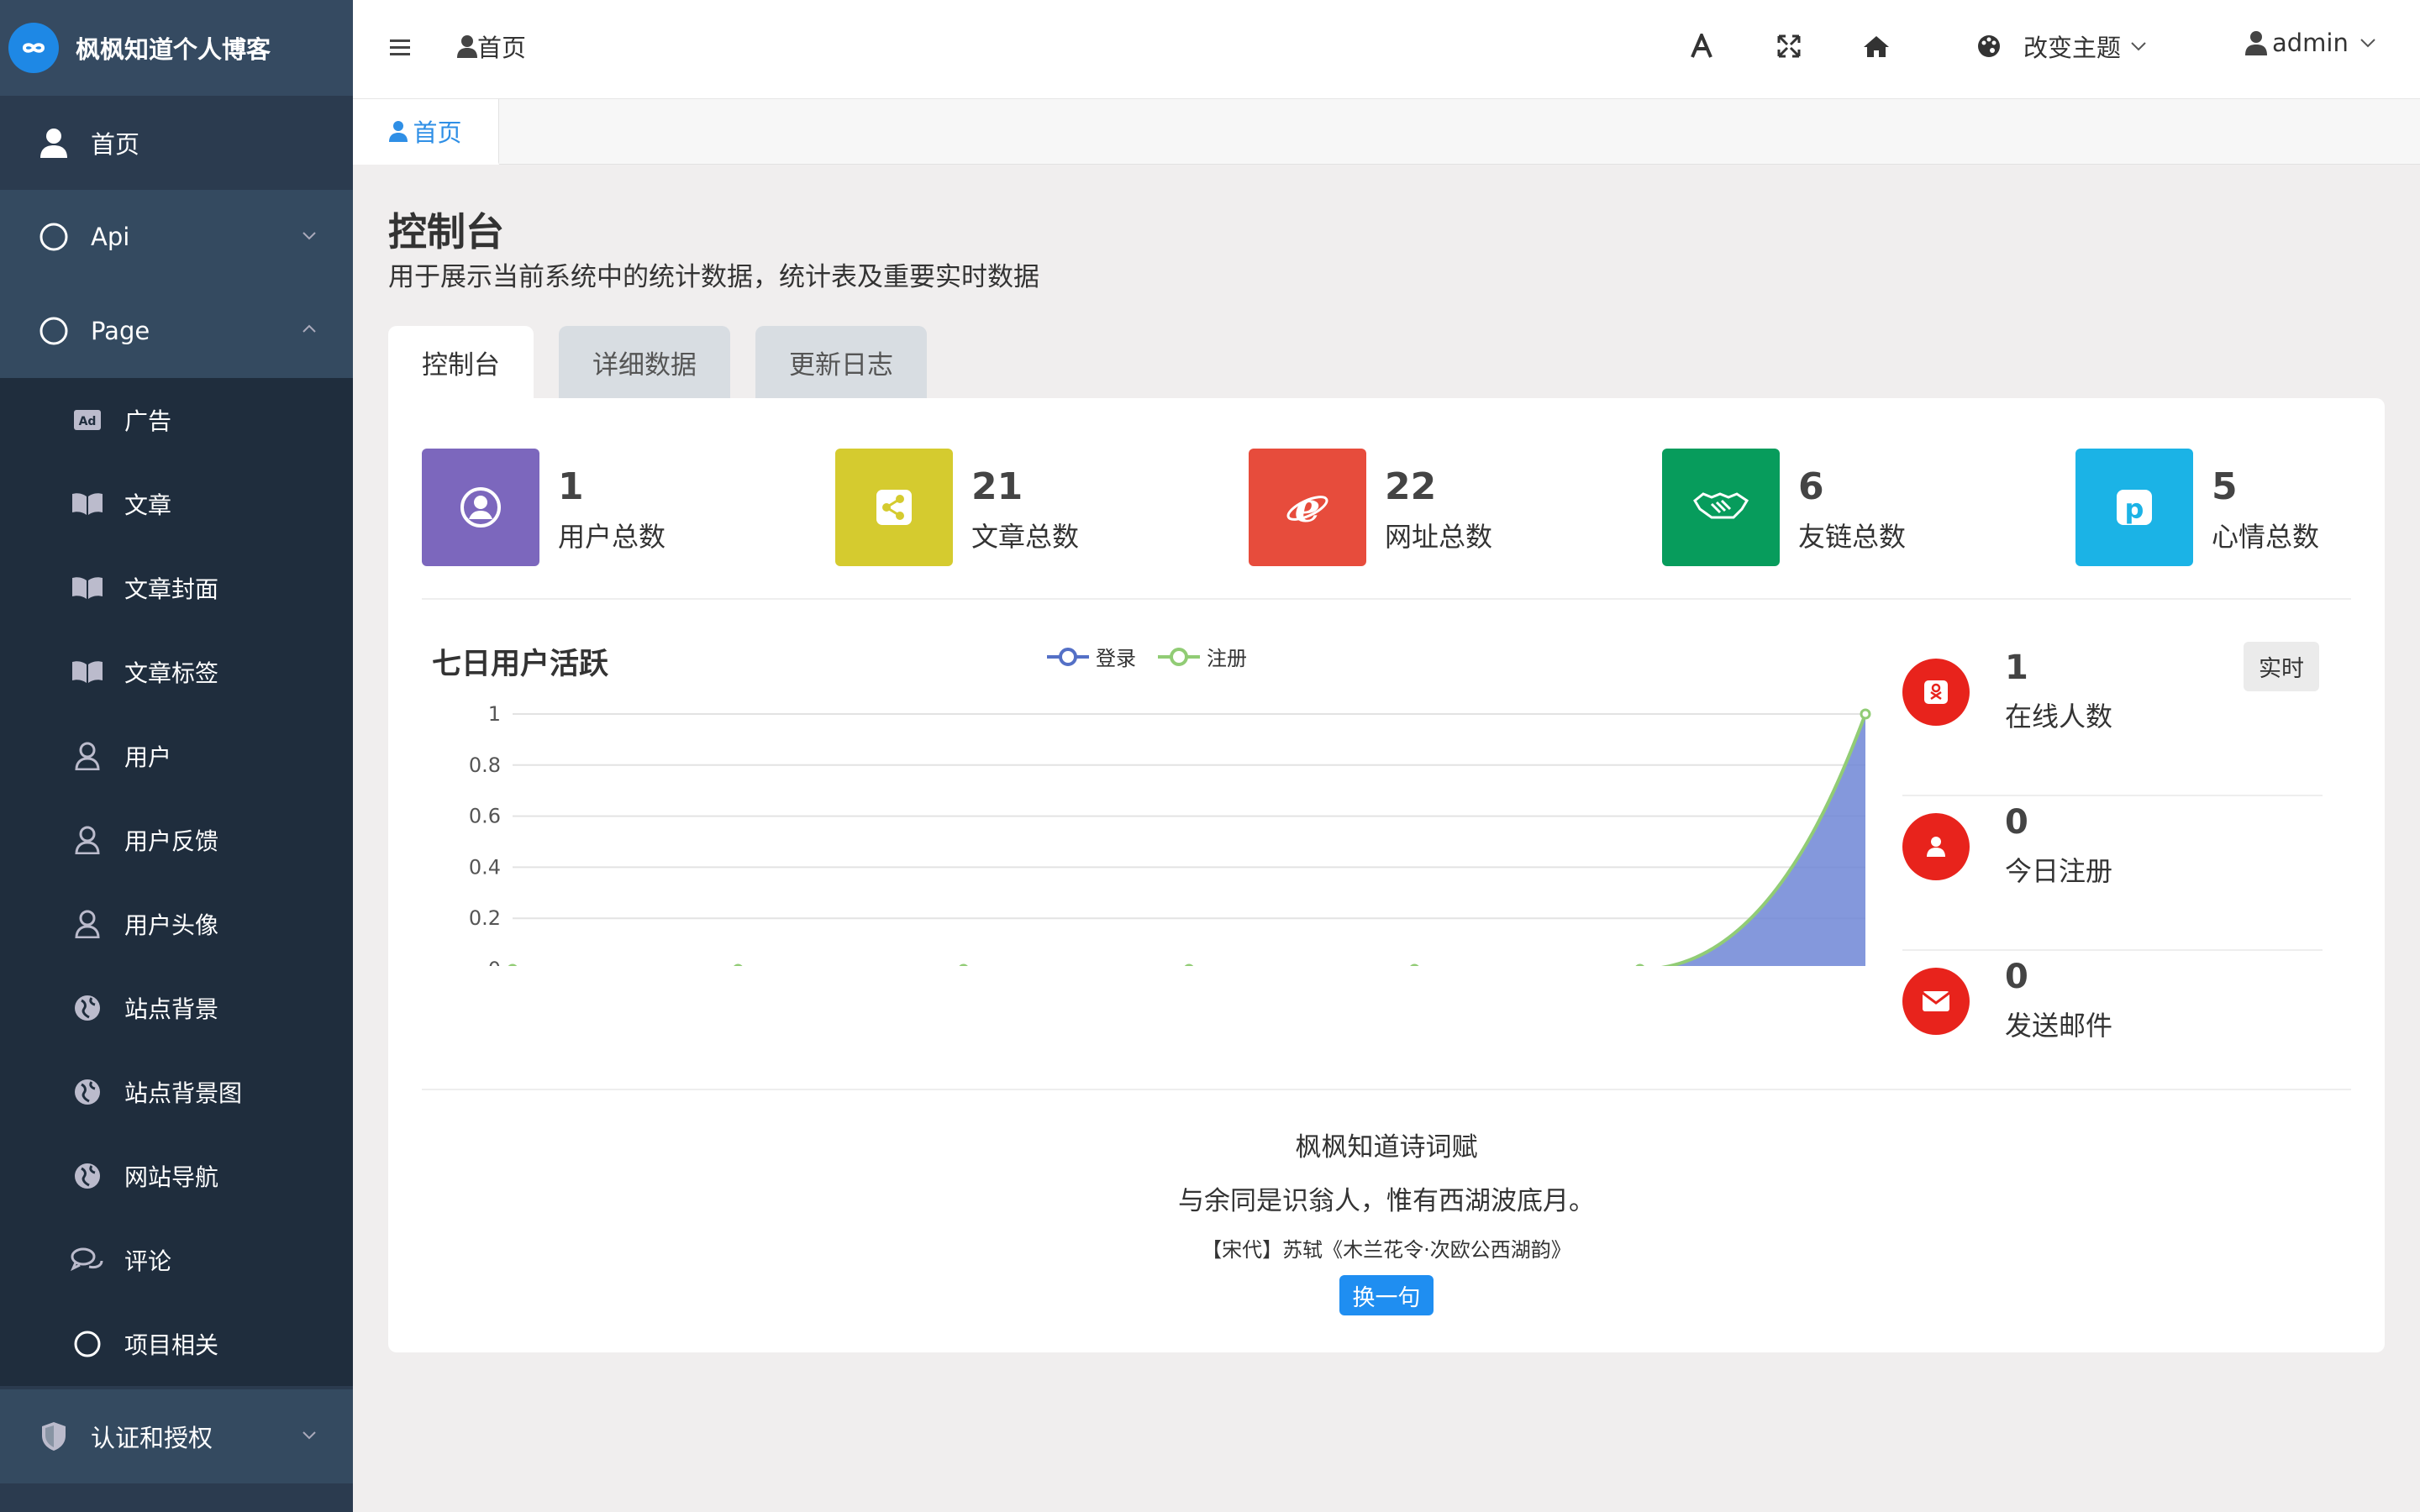  Describe the element at coordinates (2281, 666) in the screenshot. I see `realtime-badge: 实时` at that location.